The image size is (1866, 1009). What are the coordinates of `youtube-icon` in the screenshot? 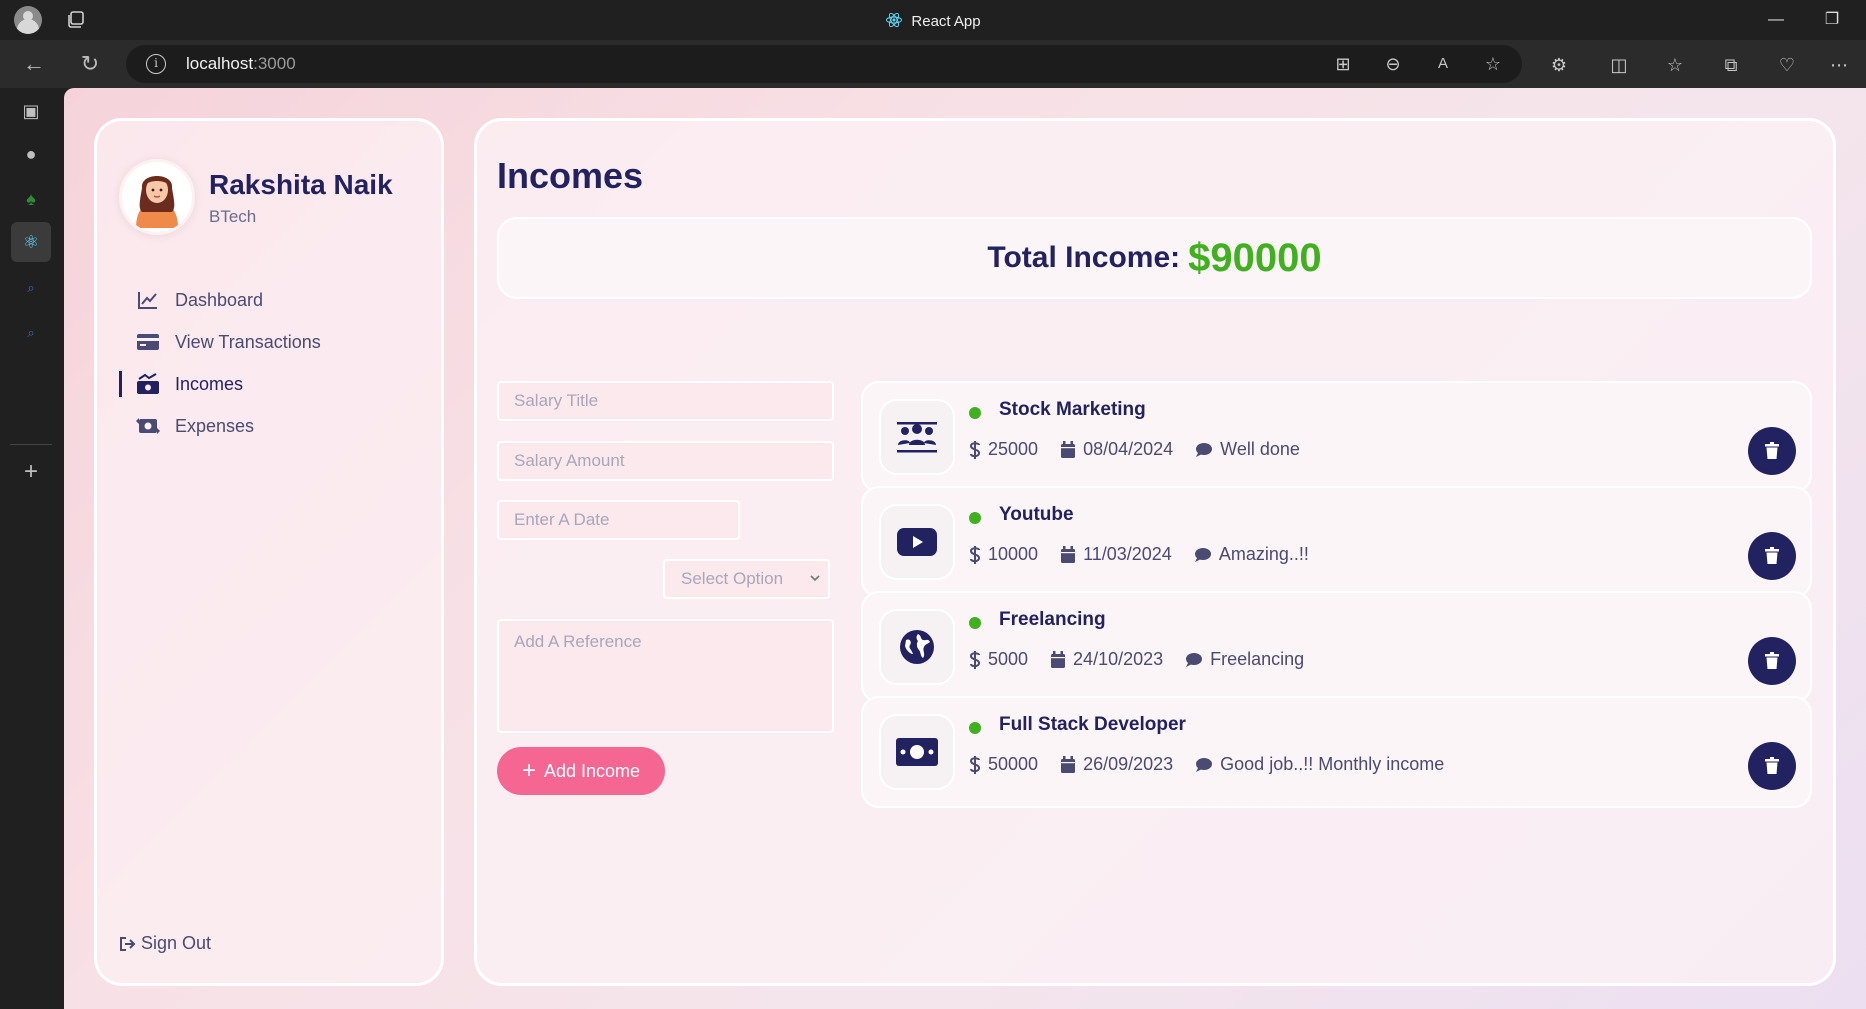 It's located at (917, 542).